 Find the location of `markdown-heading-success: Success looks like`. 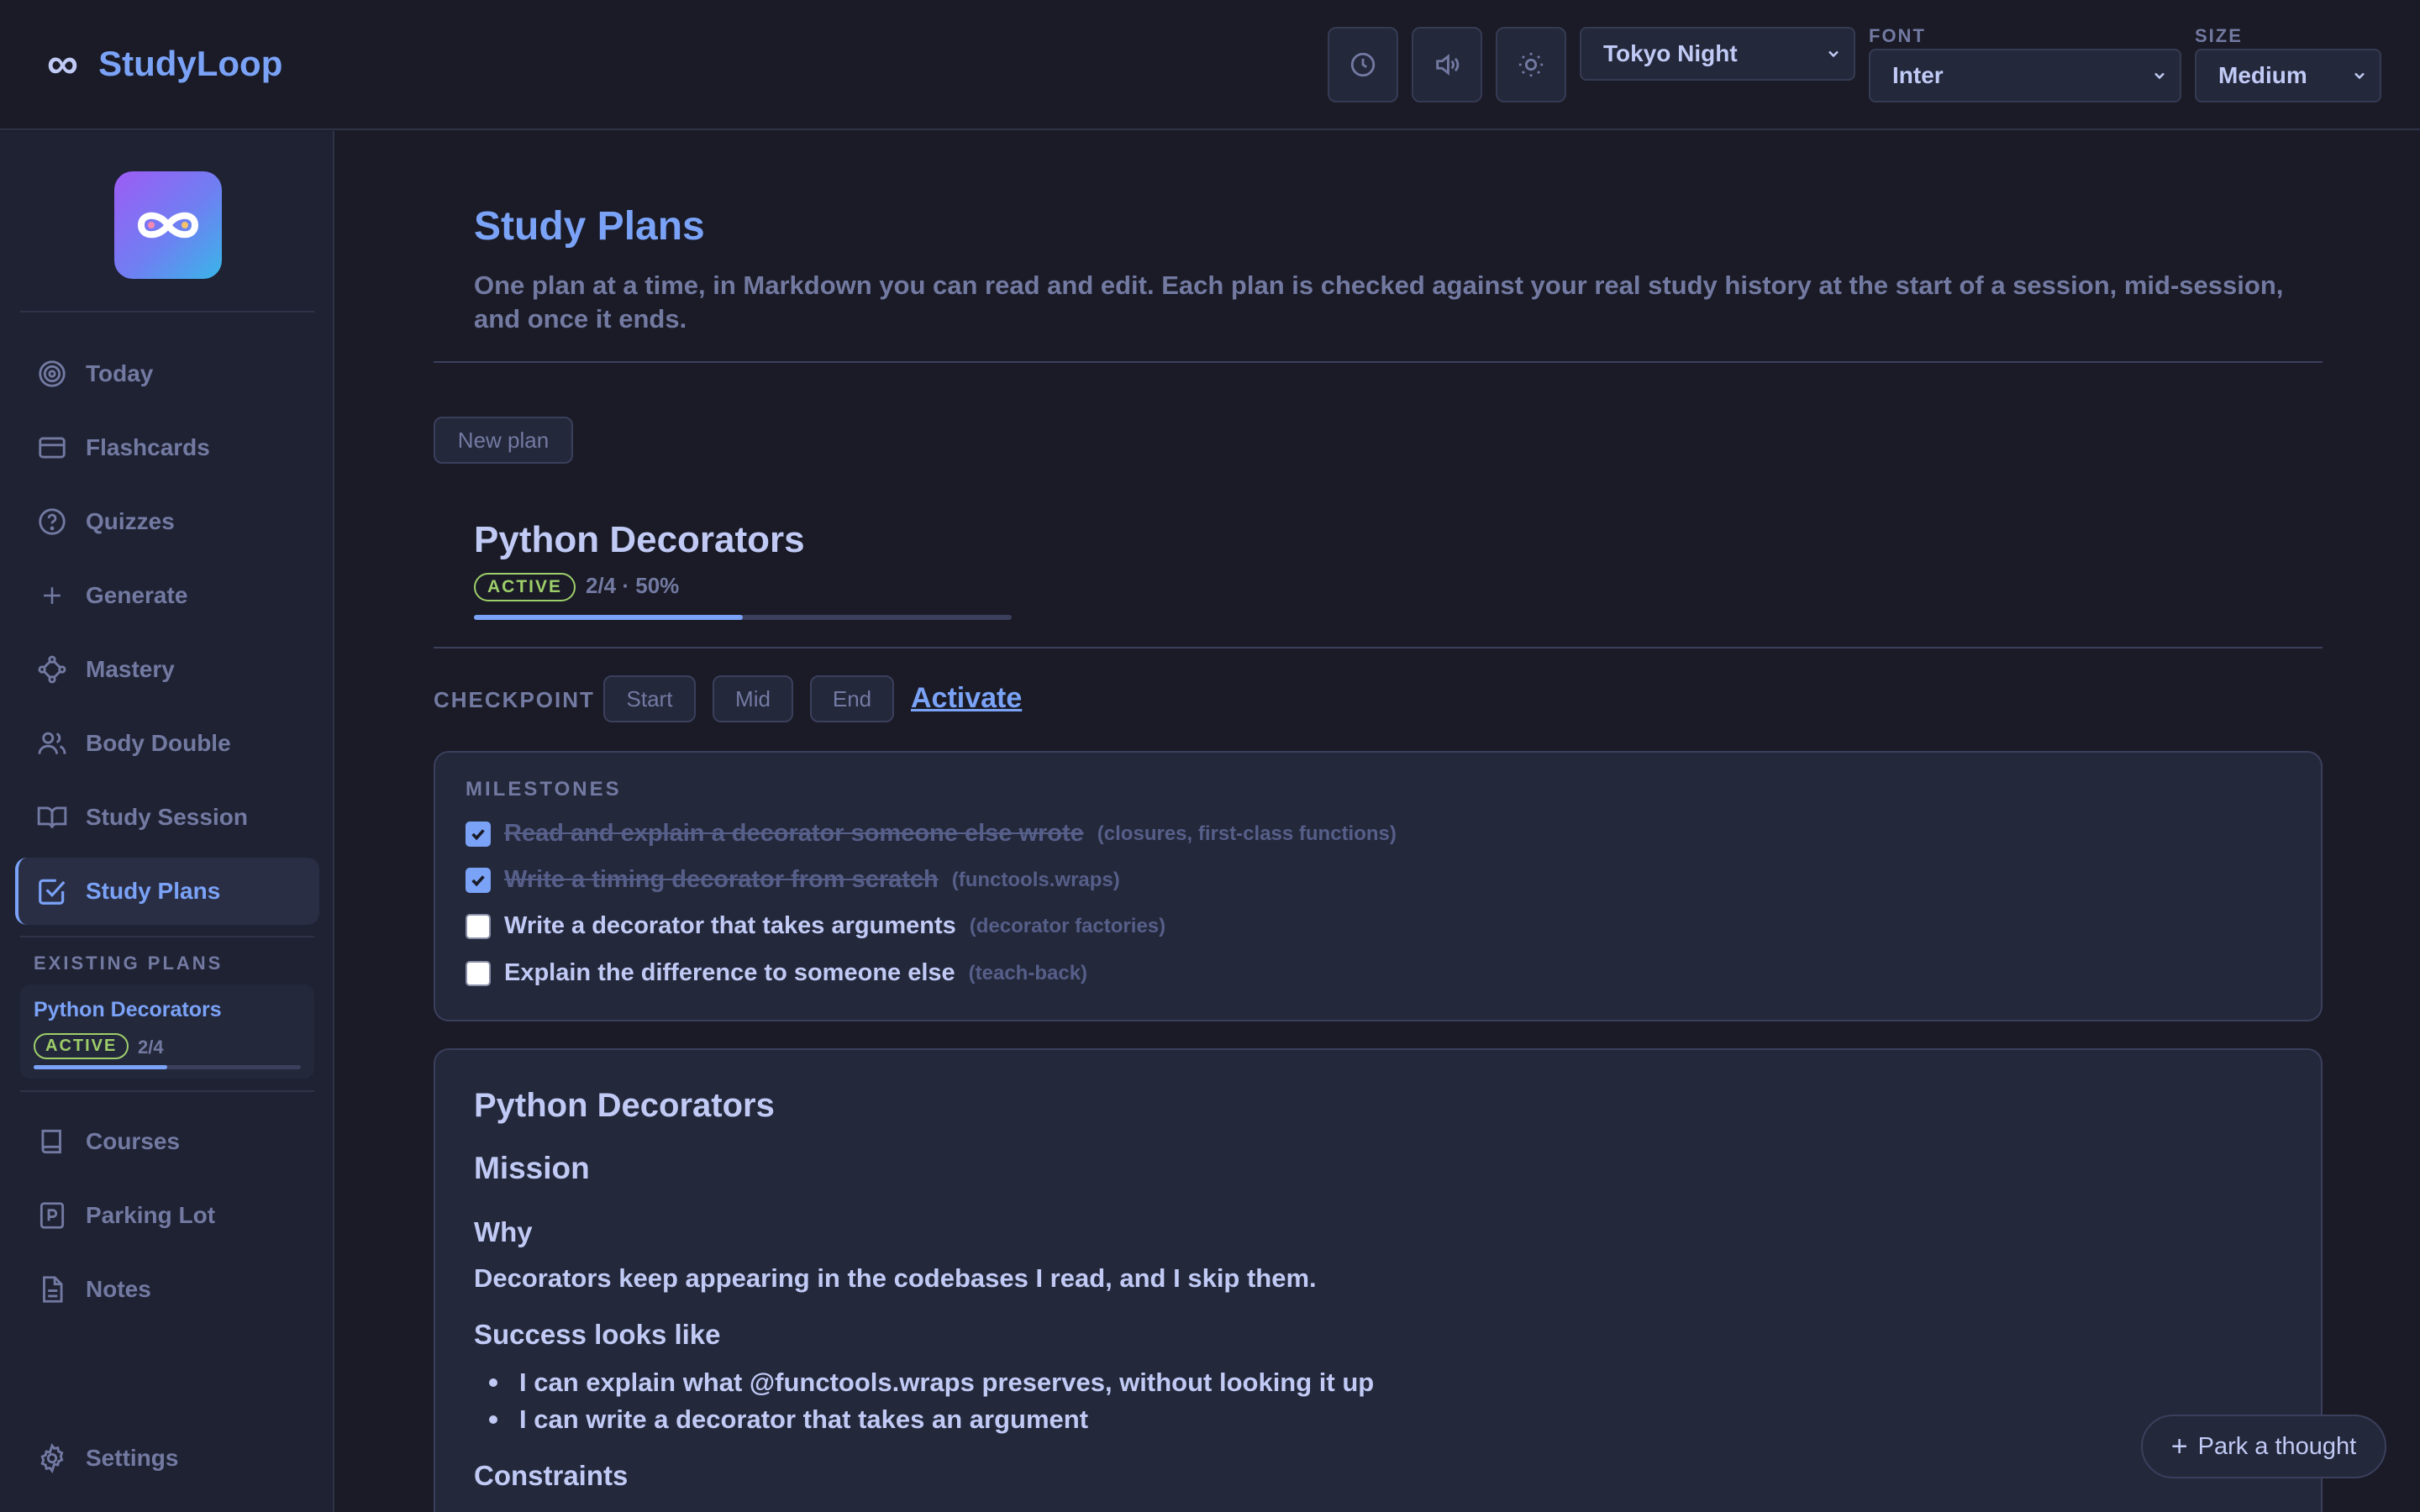

markdown-heading-success: Success looks like is located at coordinates (597, 1334).